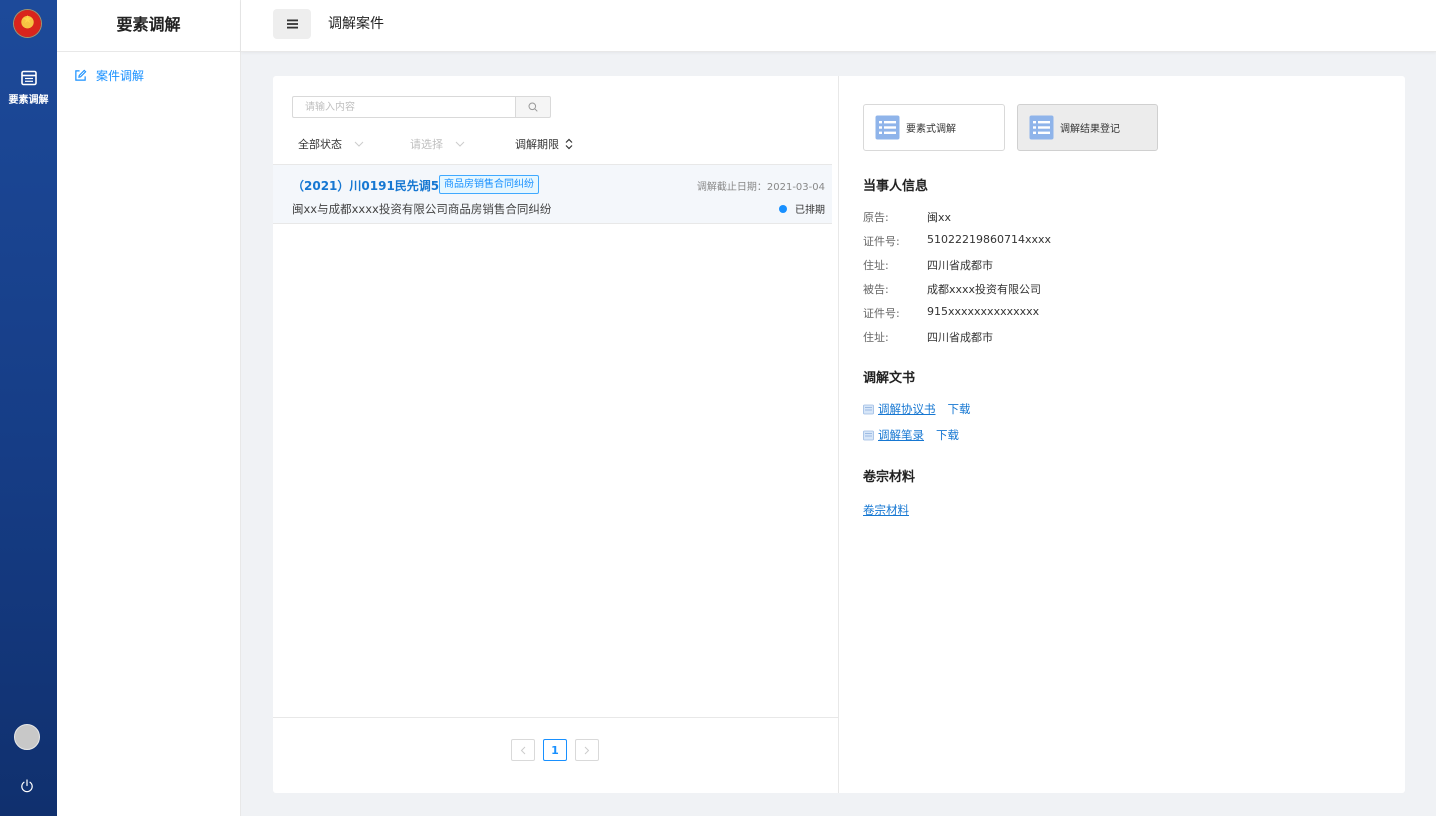 The width and height of the screenshot is (1436, 816). Describe the element at coordinates (28, 88) in the screenshot. I see `rail-nav-mediation: 要素调解` at that location.